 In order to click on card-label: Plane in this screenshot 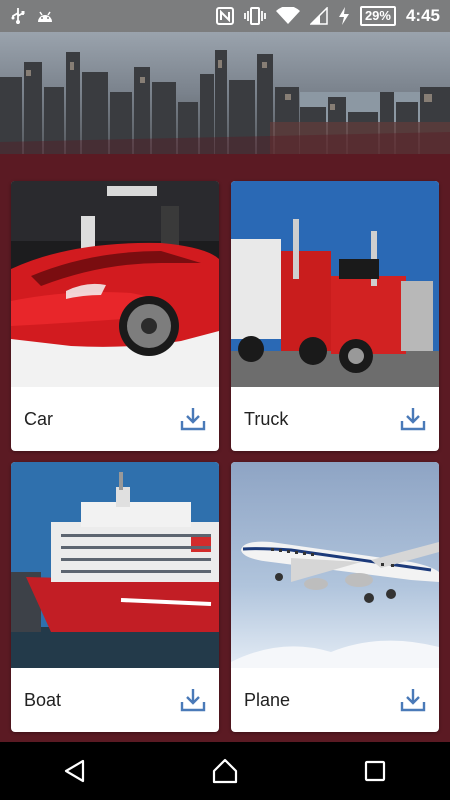, I will do `click(267, 699)`.